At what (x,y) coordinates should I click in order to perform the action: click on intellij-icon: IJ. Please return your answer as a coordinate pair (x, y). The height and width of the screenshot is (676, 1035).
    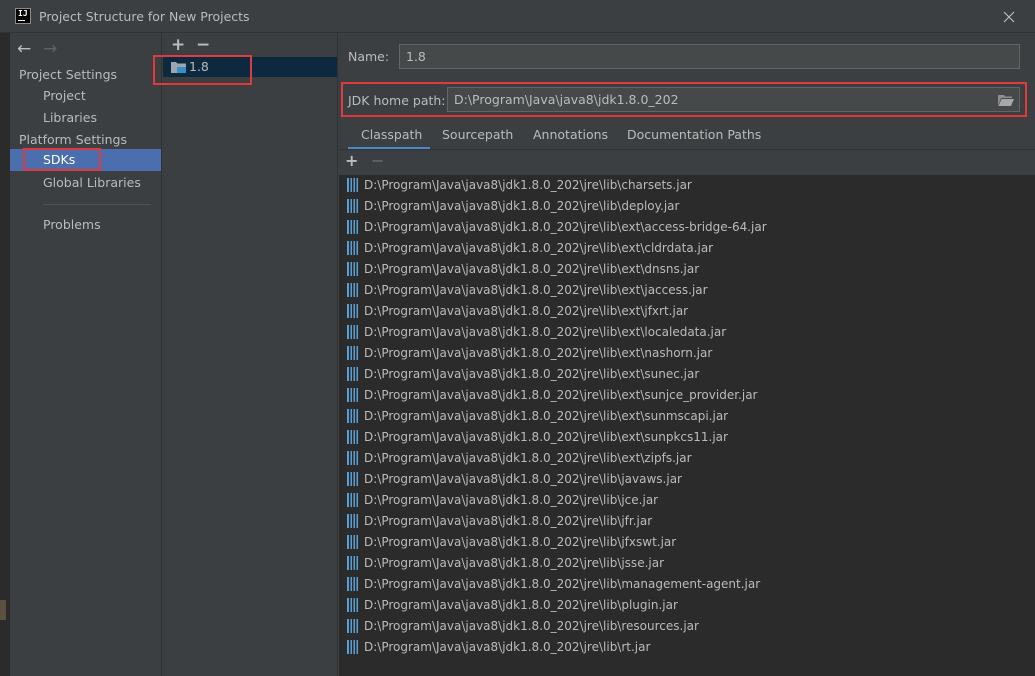
    Looking at the image, I should click on (23, 16).